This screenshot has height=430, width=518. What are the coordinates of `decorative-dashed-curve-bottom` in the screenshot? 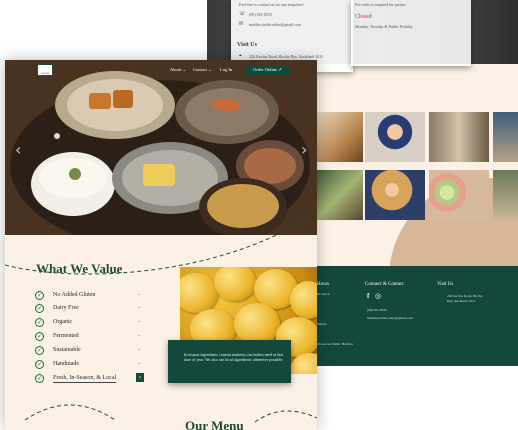 It's located at (170, 413).